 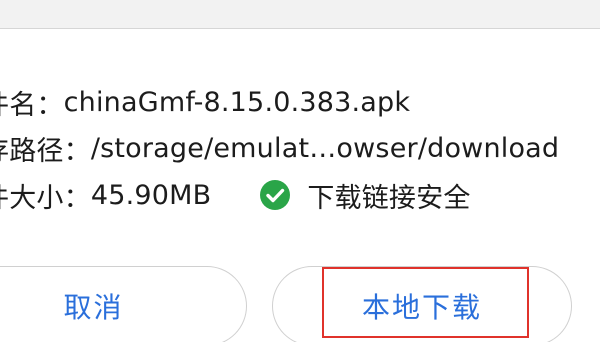 I want to click on dialog-top-band, so click(x=300, y=14).